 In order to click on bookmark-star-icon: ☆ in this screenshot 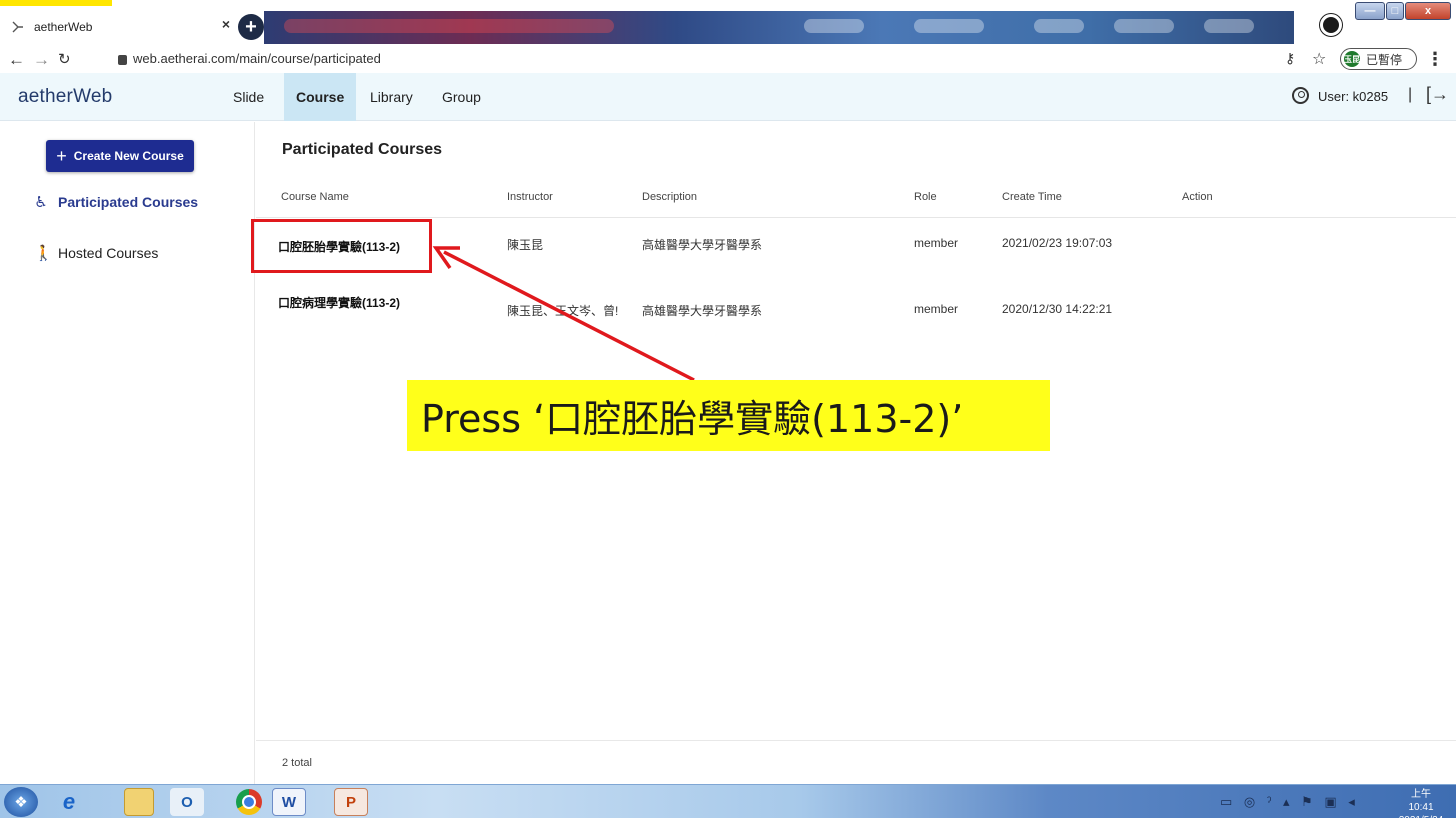, I will do `click(1319, 59)`.